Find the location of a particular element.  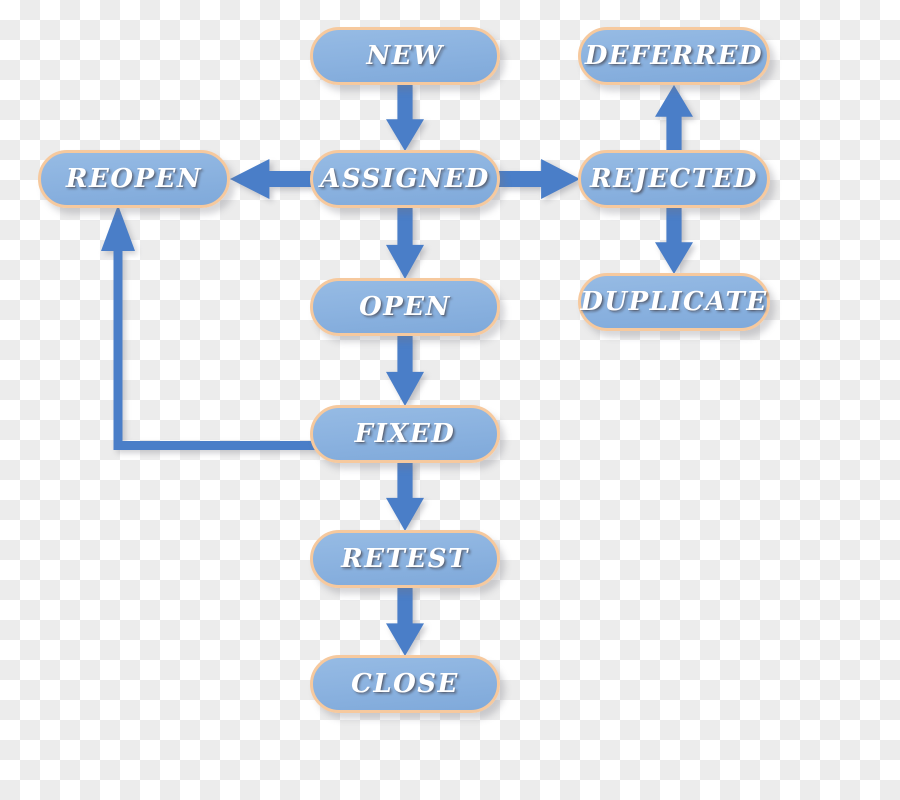

node-label-deferred: DEFERRED is located at coordinates (674, 56).